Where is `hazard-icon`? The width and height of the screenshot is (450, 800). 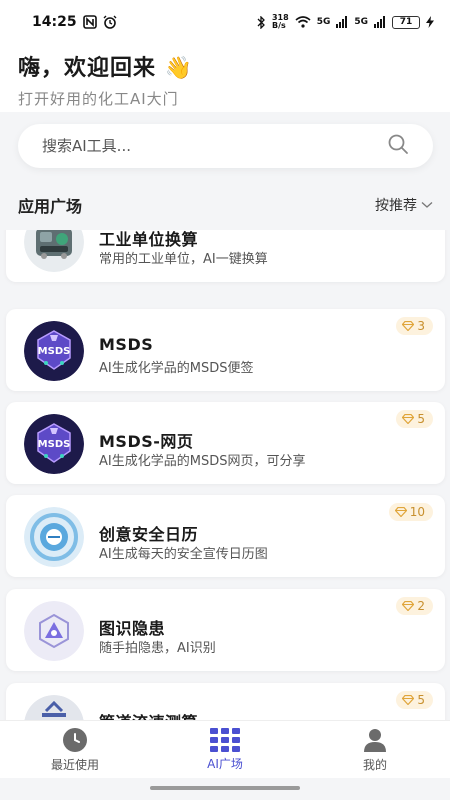 hazard-icon is located at coordinates (54, 631).